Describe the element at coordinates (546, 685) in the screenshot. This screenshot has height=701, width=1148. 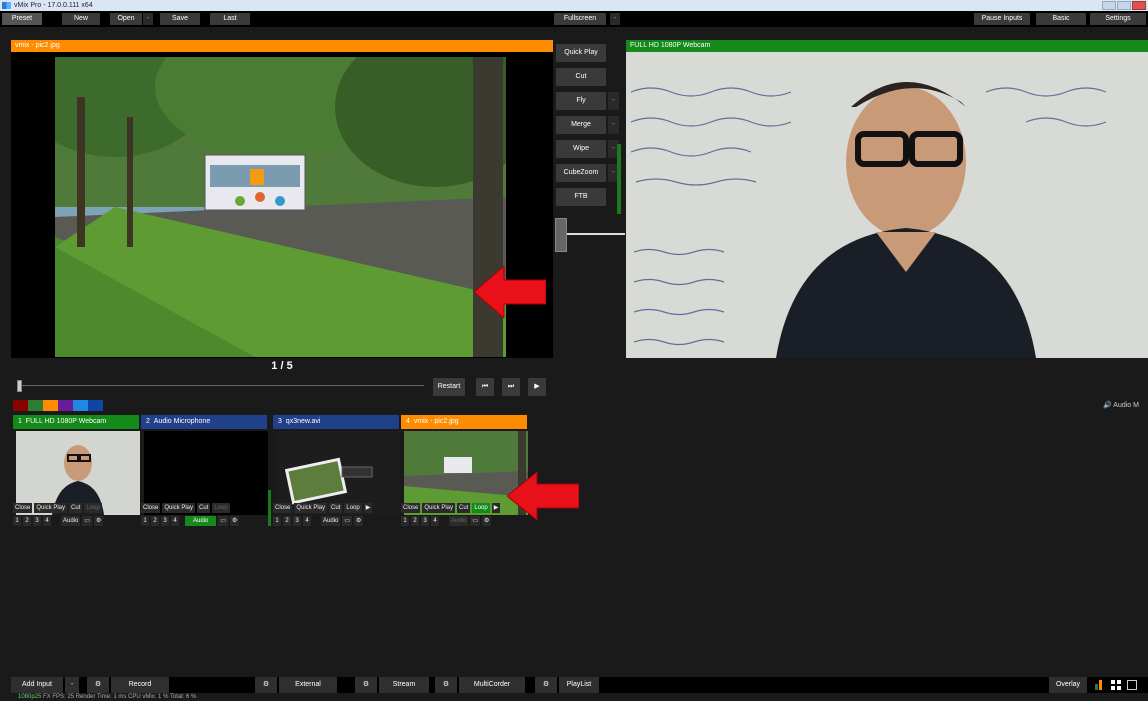
I see `playlist-gear-icon: ⚙` at that location.